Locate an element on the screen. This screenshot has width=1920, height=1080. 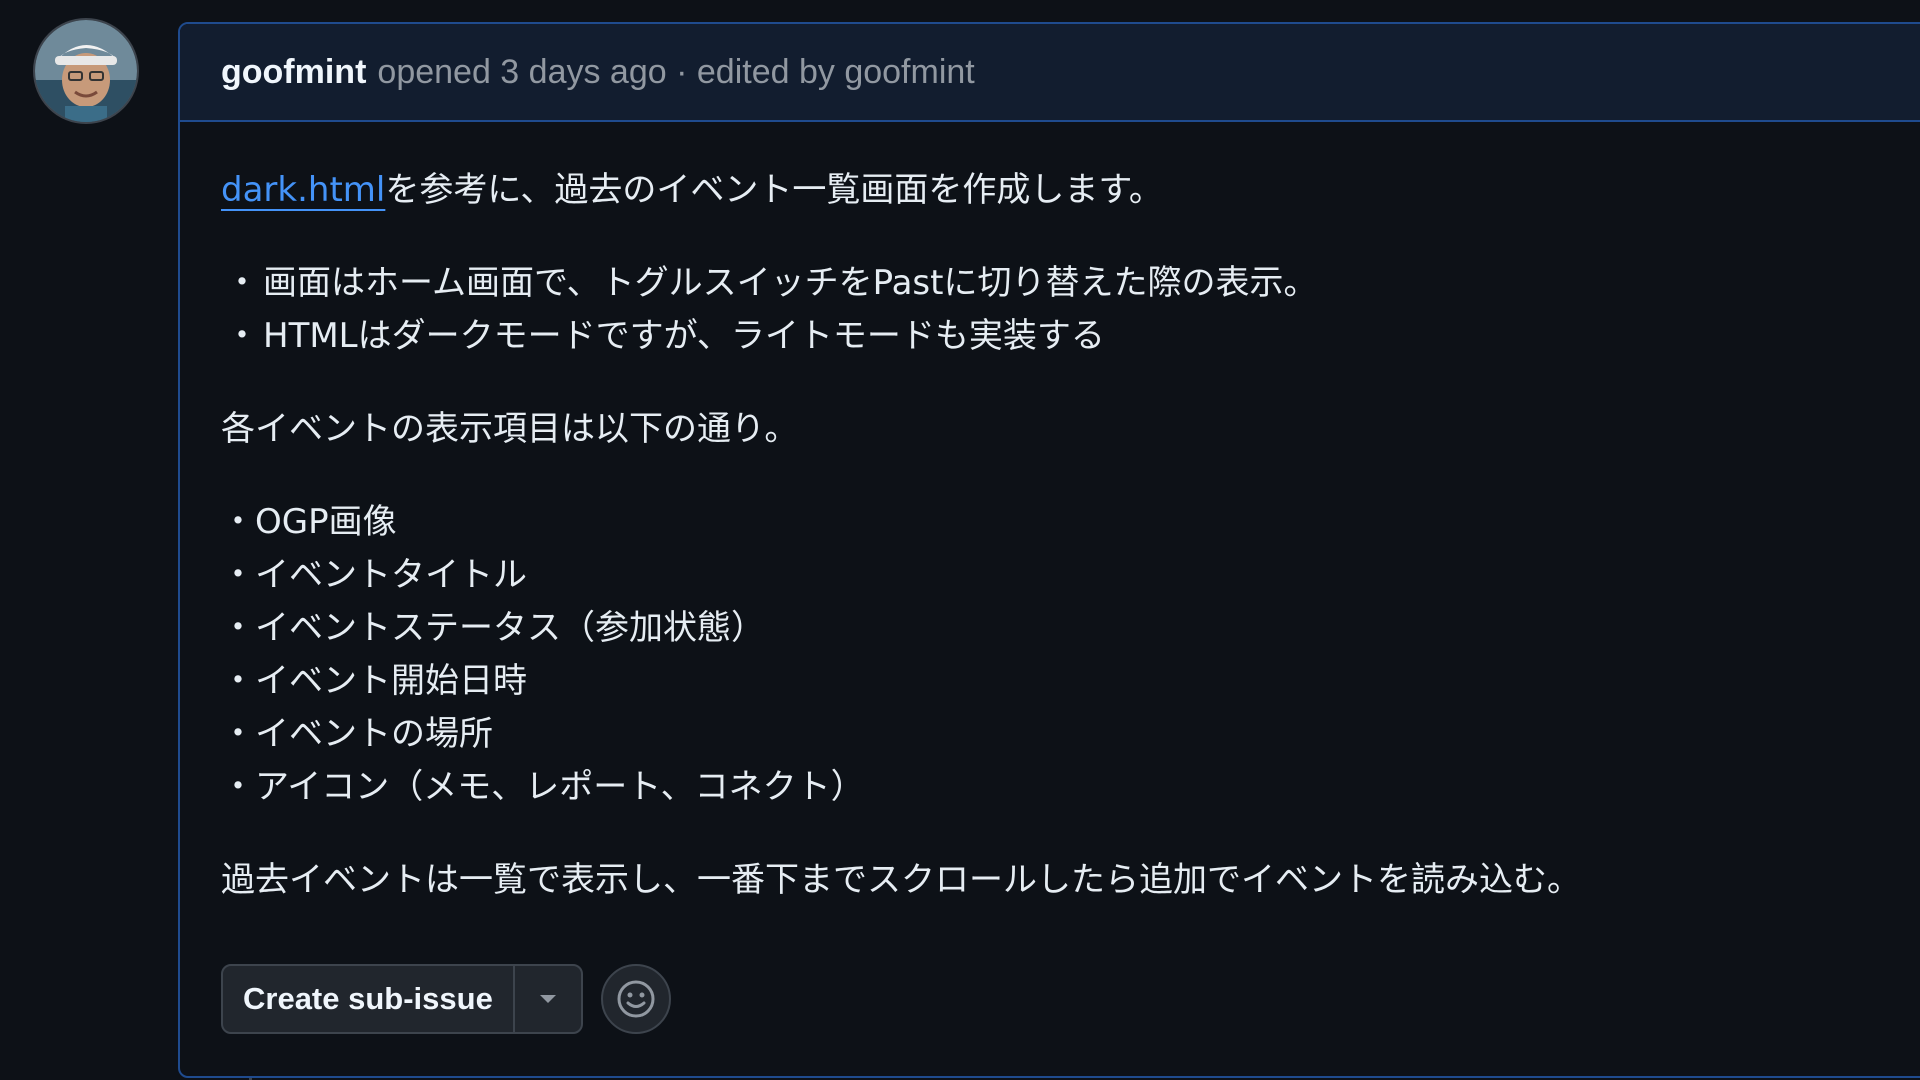
closing-paragraph: 過去イベントは一覧で表示し、一番下までスクロールしたら追加でイベントを読み込む。 is located at coordinates (901, 880).